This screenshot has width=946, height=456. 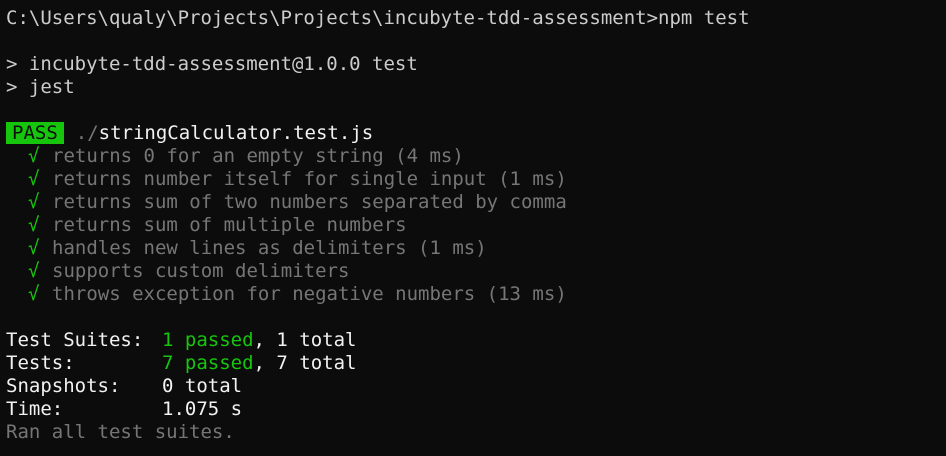 What do you see at coordinates (474, 156) in the screenshot?
I see `test-case-line: √ returns 0 for an empty string (4 ms)` at bounding box center [474, 156].